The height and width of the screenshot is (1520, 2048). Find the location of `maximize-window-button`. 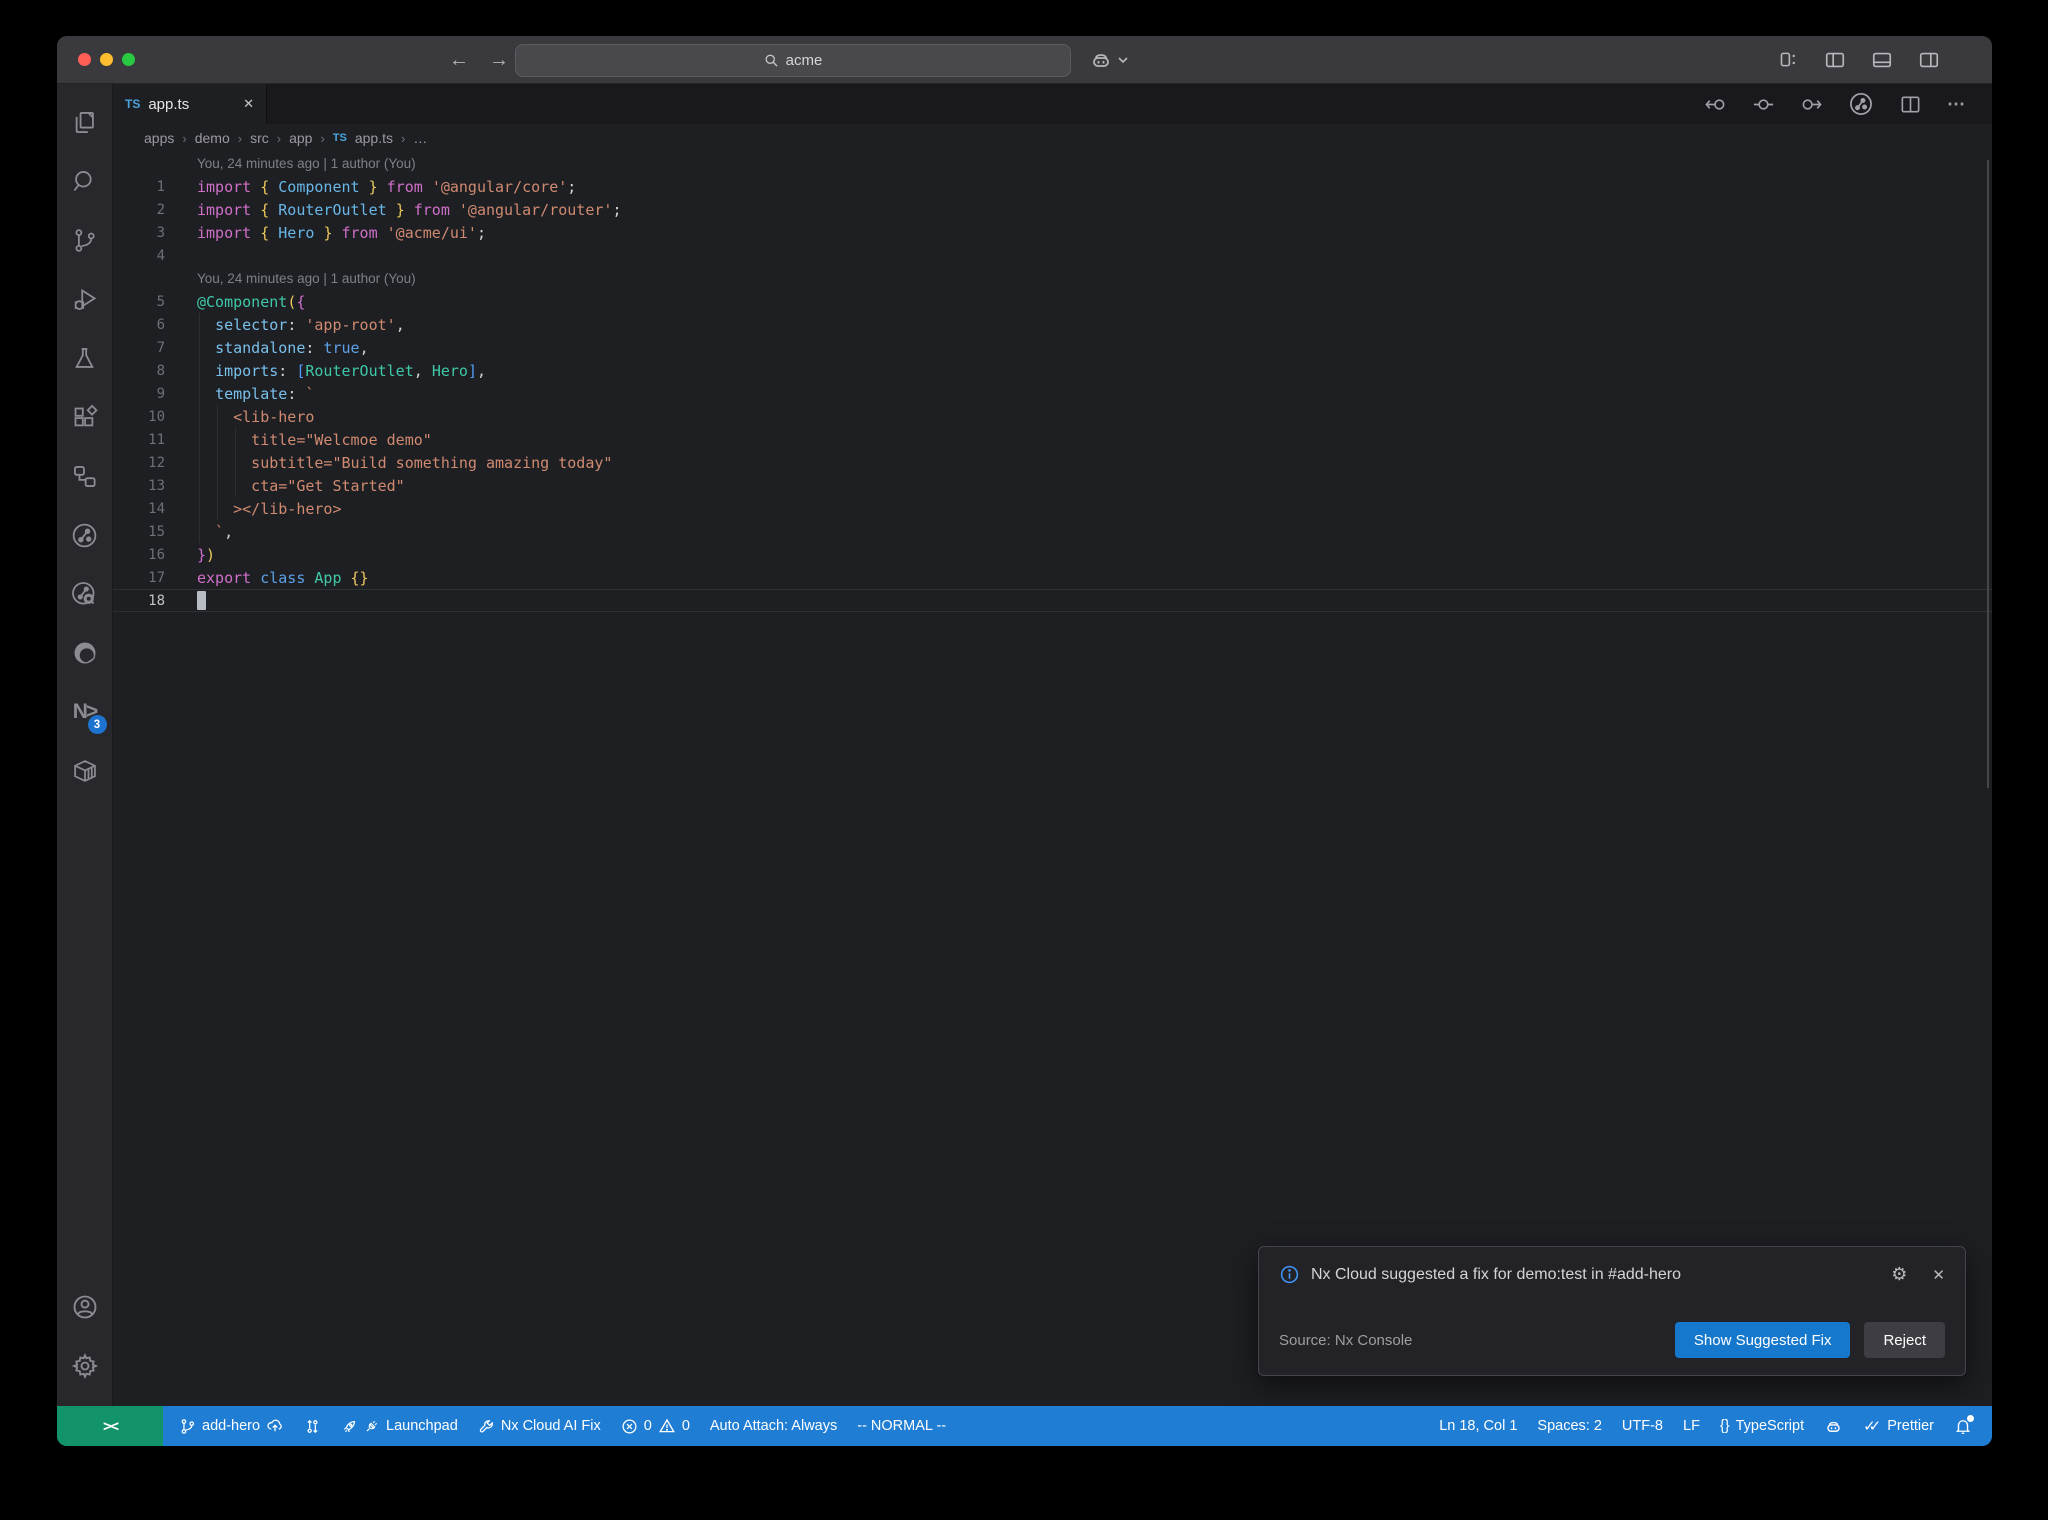

maximize-window-button is located at coordinates (128, 59).